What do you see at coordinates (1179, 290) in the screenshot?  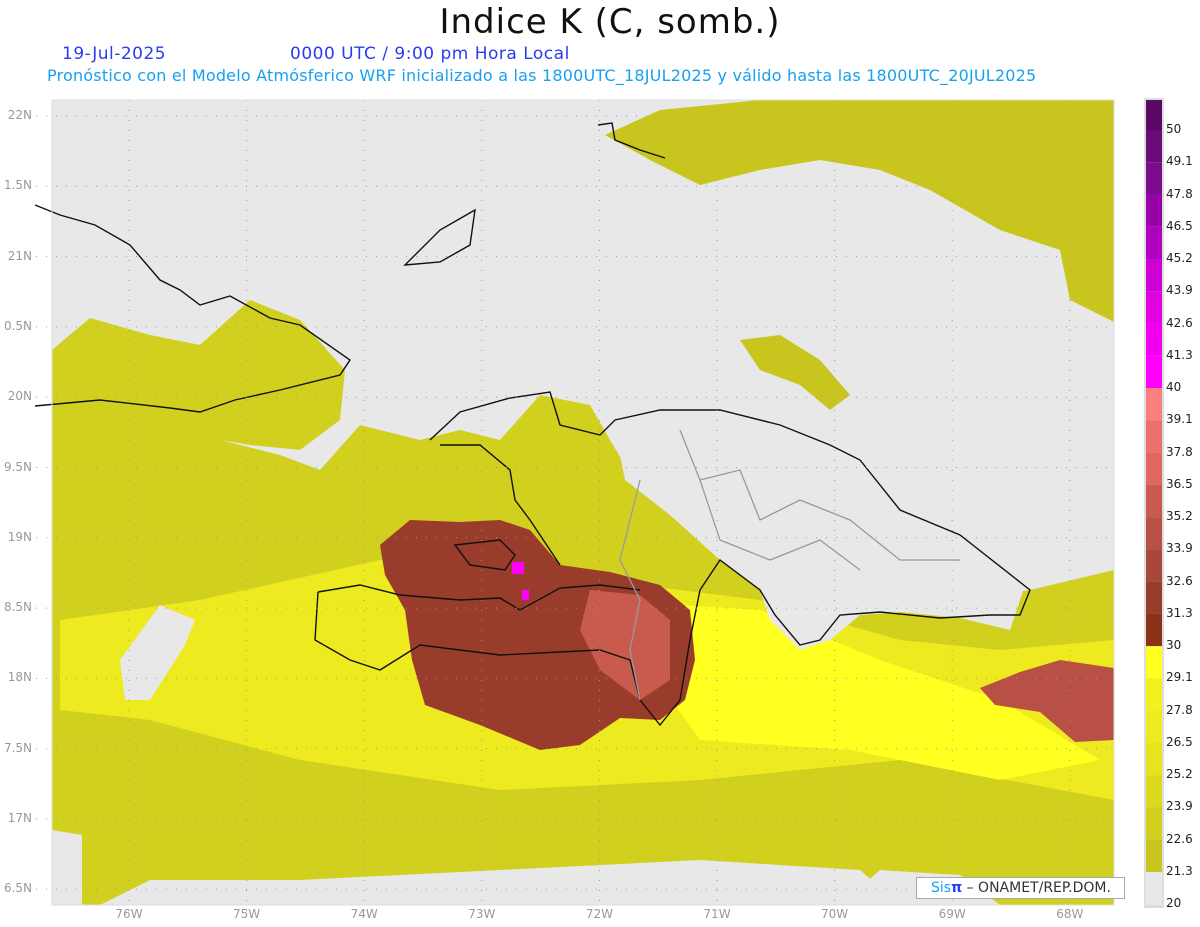 I see `colorbar-label: 43.9` at bounding box center [1179, 290].